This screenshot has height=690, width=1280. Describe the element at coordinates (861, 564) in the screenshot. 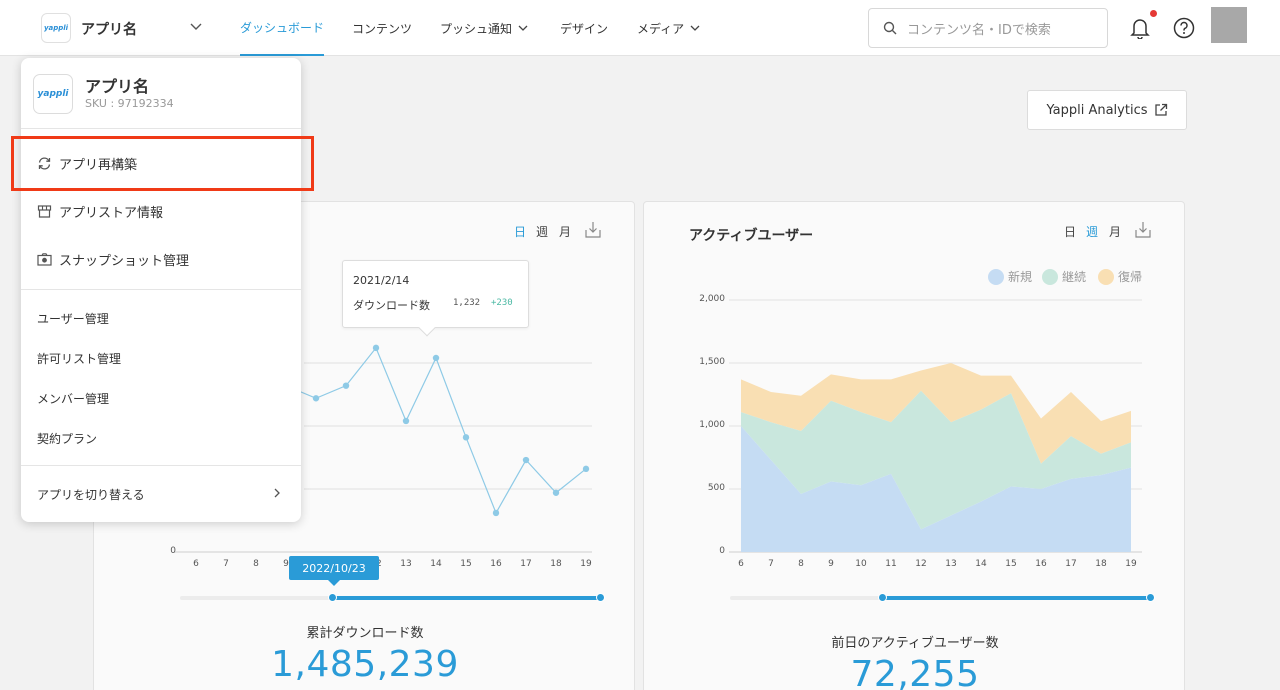

I see `x-tick-label: 10` at that location.